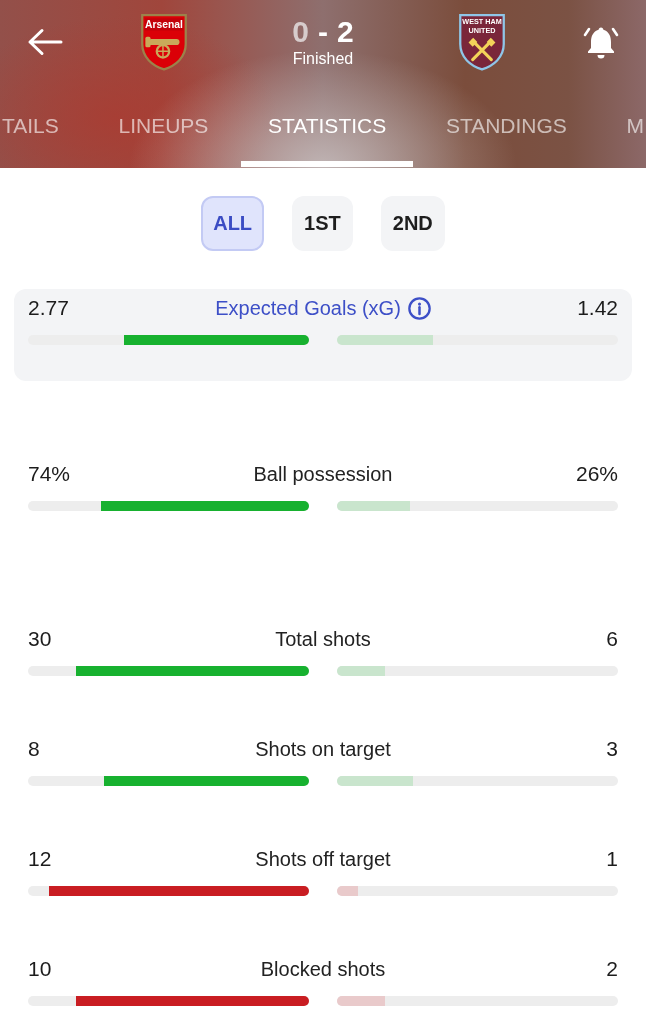  Describe the element at coordinates (345, 32) in the screenshot. I see `away-score: 2` at that location.